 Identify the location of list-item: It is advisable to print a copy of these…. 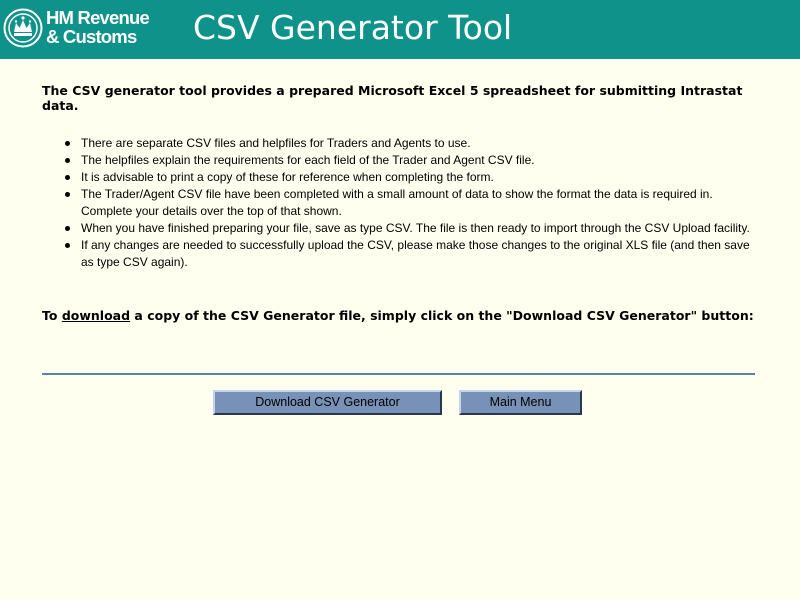
(407, 177).